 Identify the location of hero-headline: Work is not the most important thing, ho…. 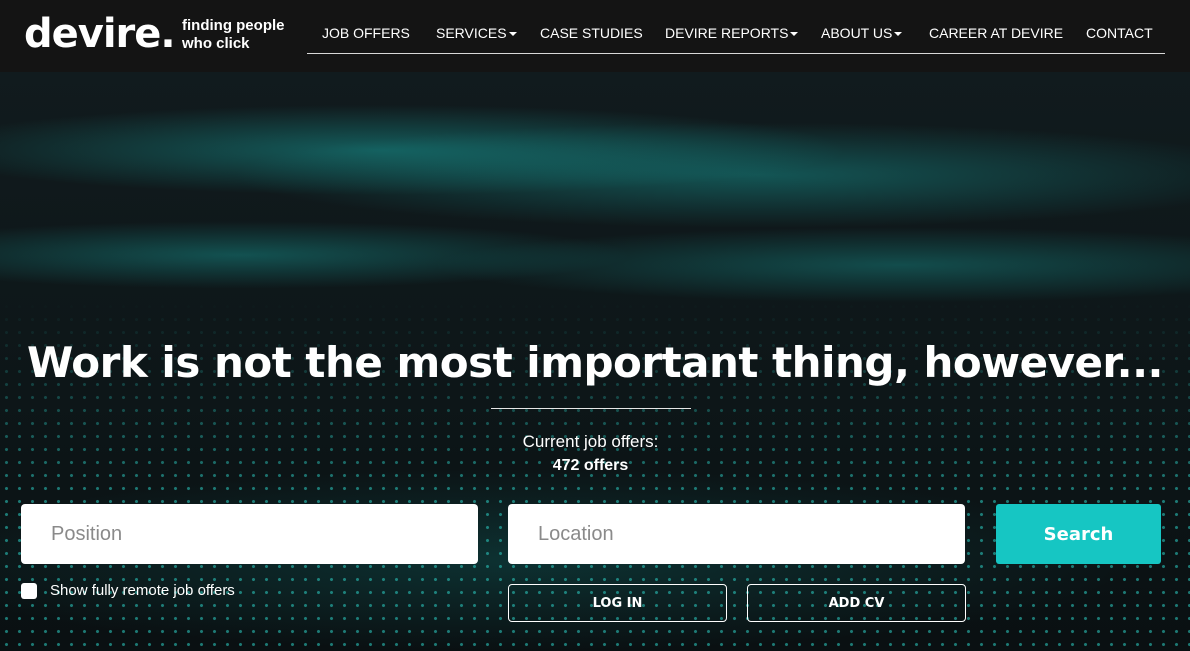
(595, 362).